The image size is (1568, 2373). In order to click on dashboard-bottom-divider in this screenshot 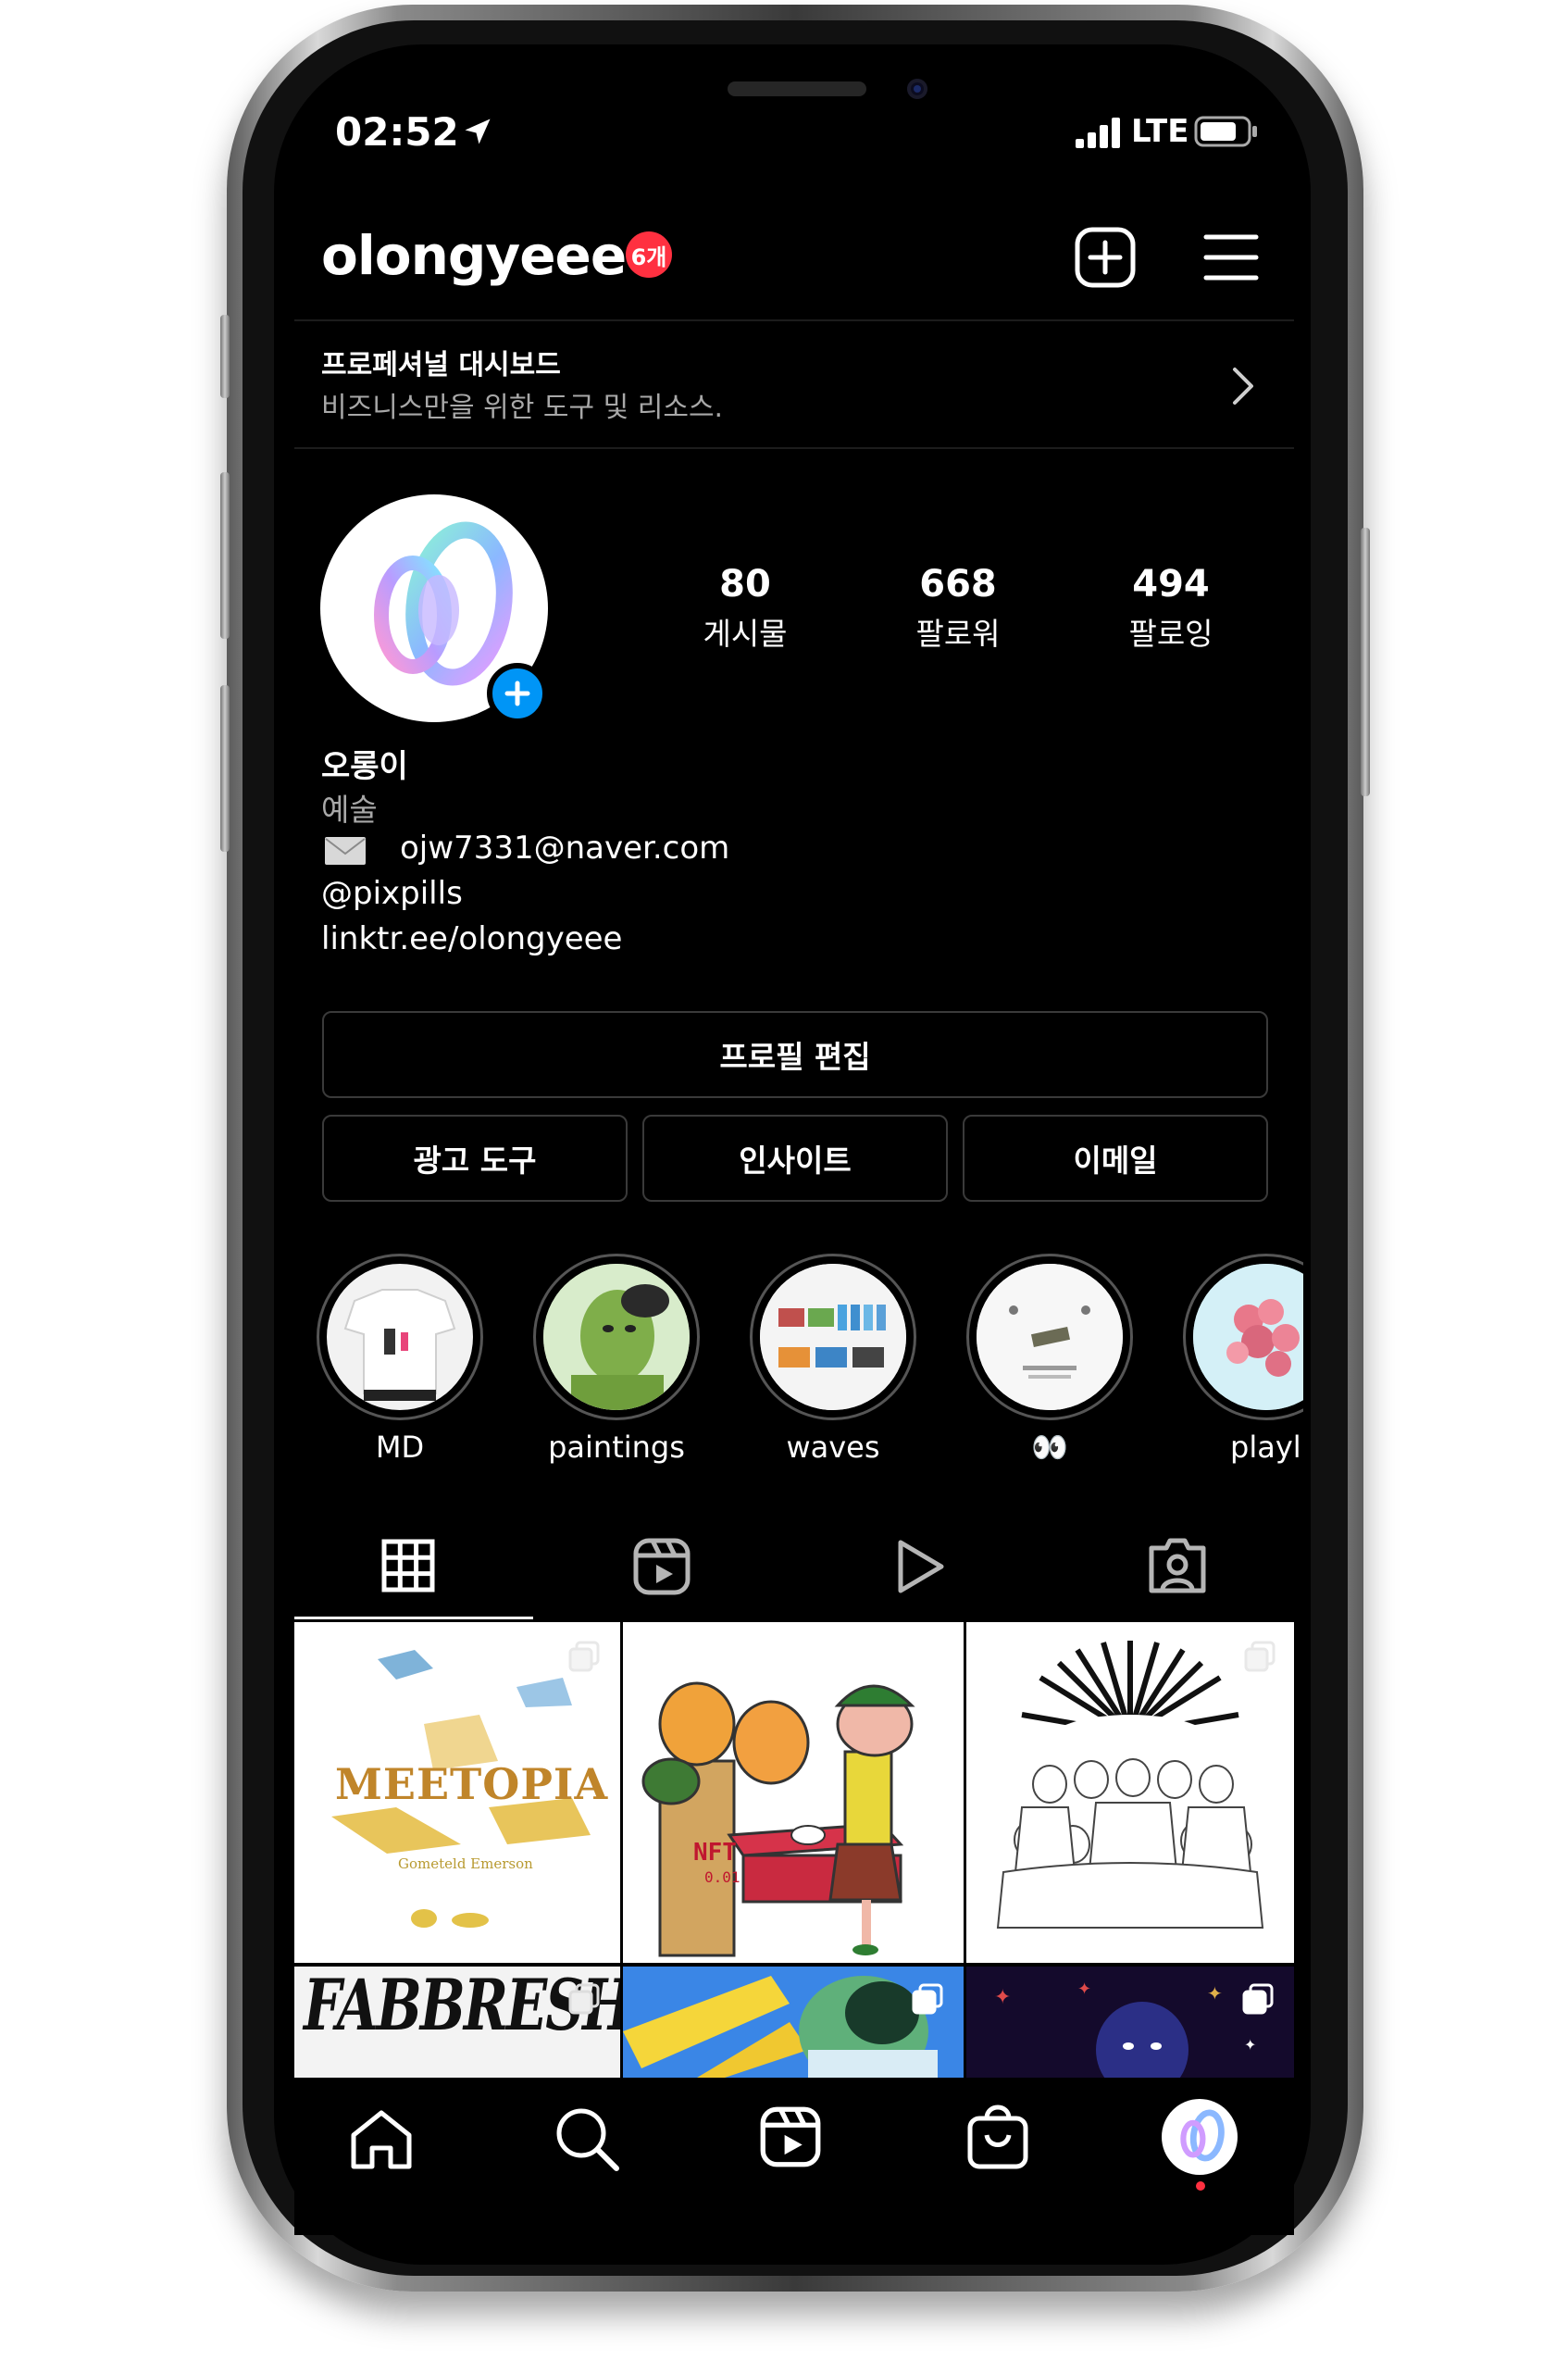, I will do `click(794, 448)`.